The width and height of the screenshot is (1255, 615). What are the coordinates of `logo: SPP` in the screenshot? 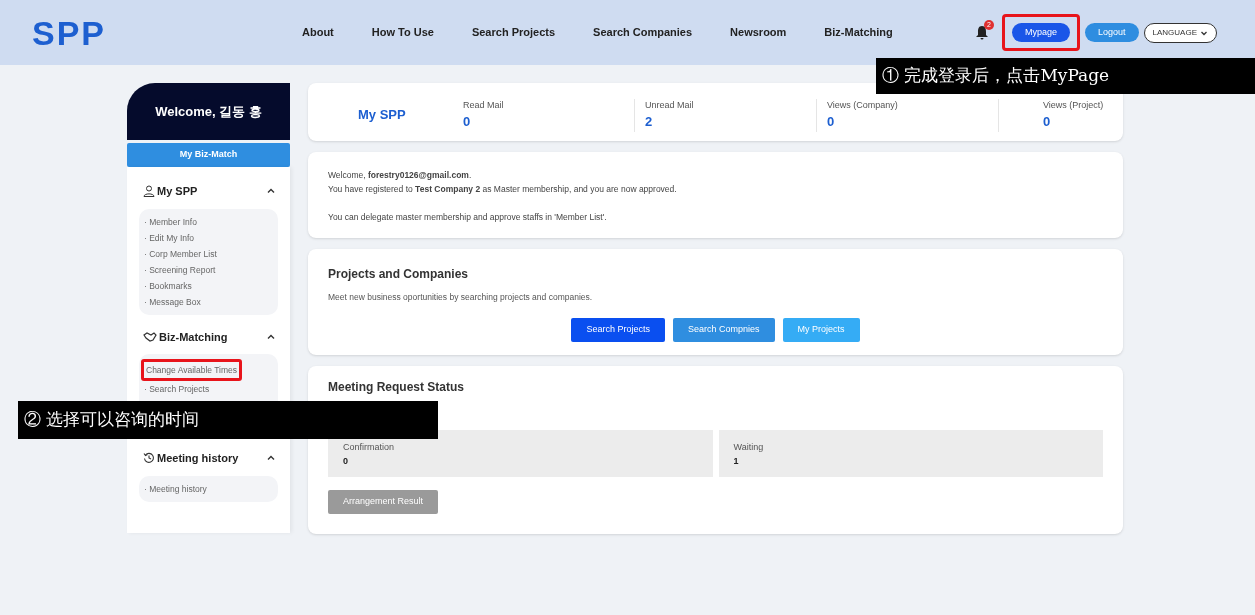 It's located at (167, 32).